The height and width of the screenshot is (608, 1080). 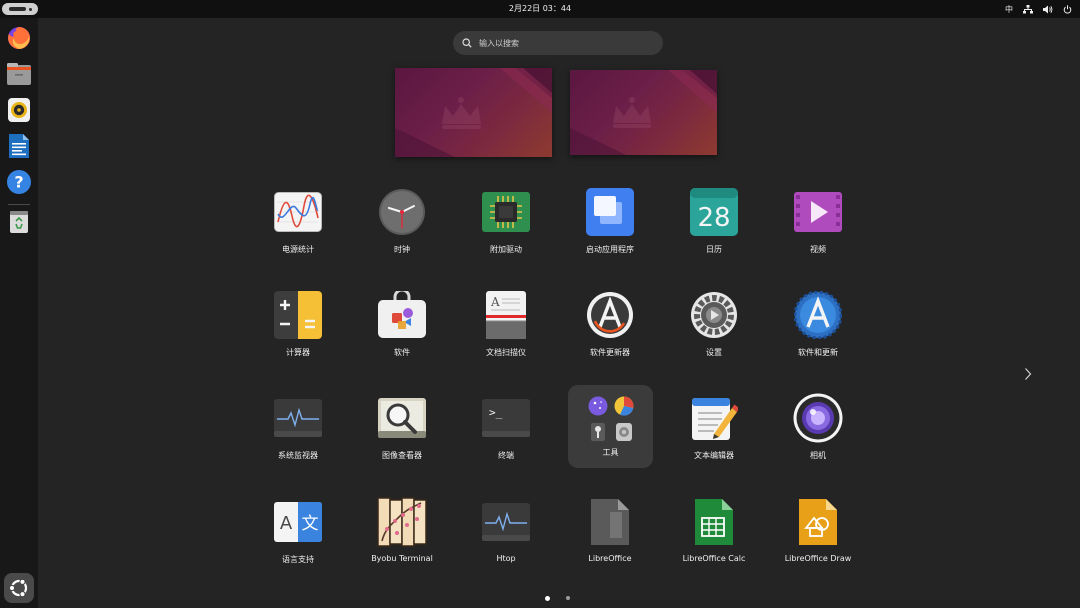 I want to click on libreoffice-calc-icon, so click(x=714, y=522).